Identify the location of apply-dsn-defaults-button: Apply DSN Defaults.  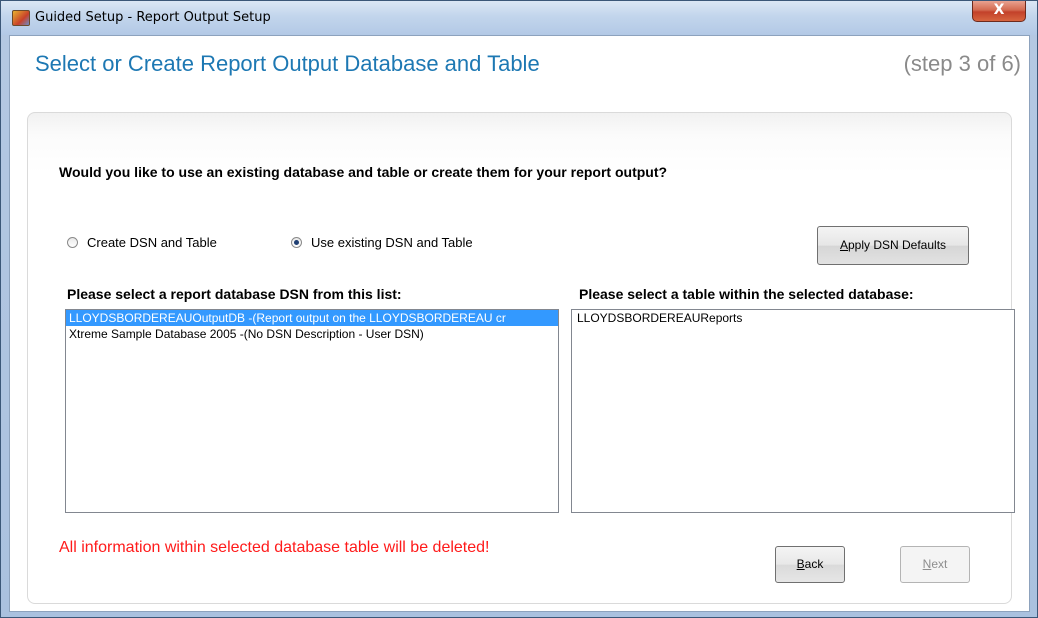
(893, 245).